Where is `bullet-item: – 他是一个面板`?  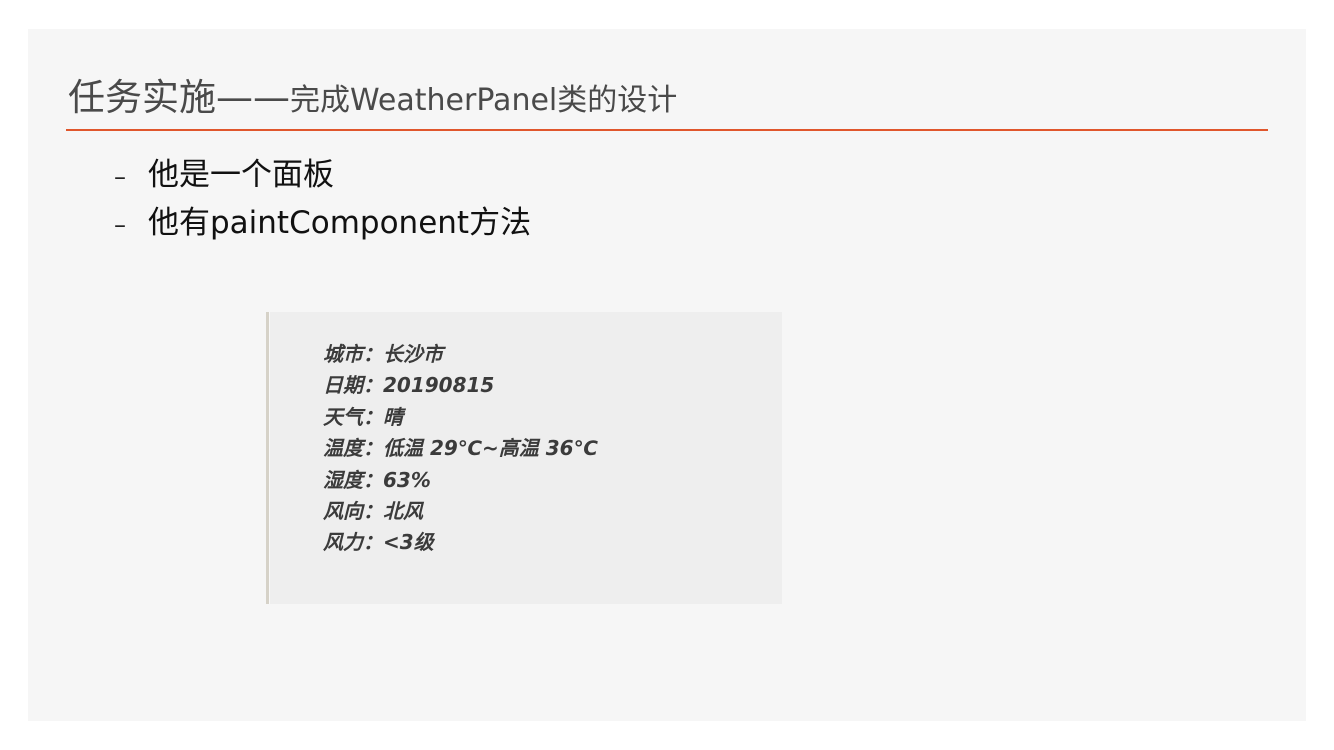
bullet-item: – 他是一个面板 is located at coordinates (322, 175).